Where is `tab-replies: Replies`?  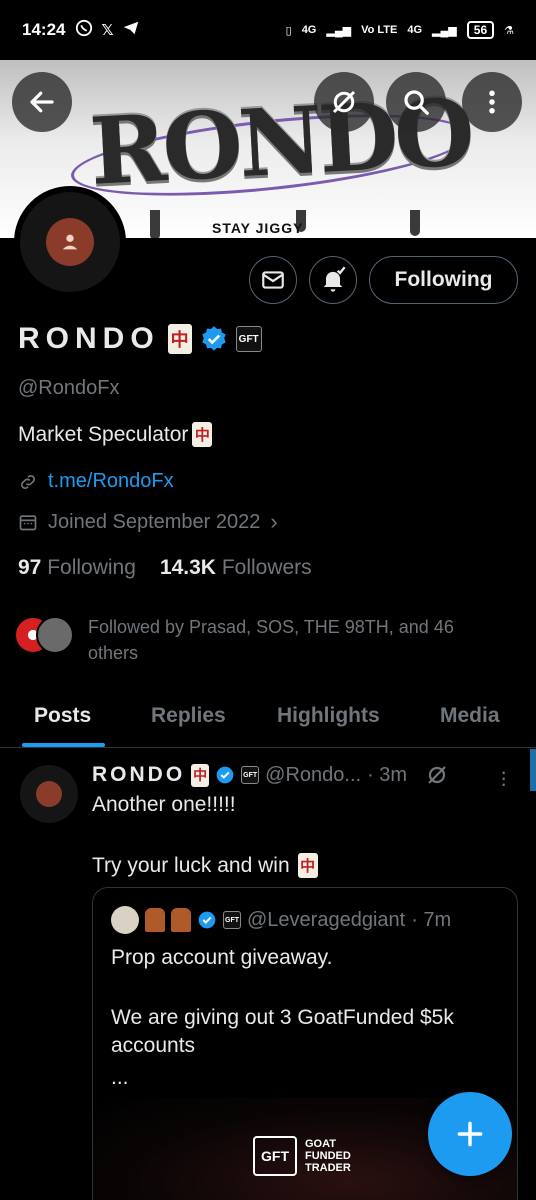
tab-replies: Replies is located at coordinates (188, 716).